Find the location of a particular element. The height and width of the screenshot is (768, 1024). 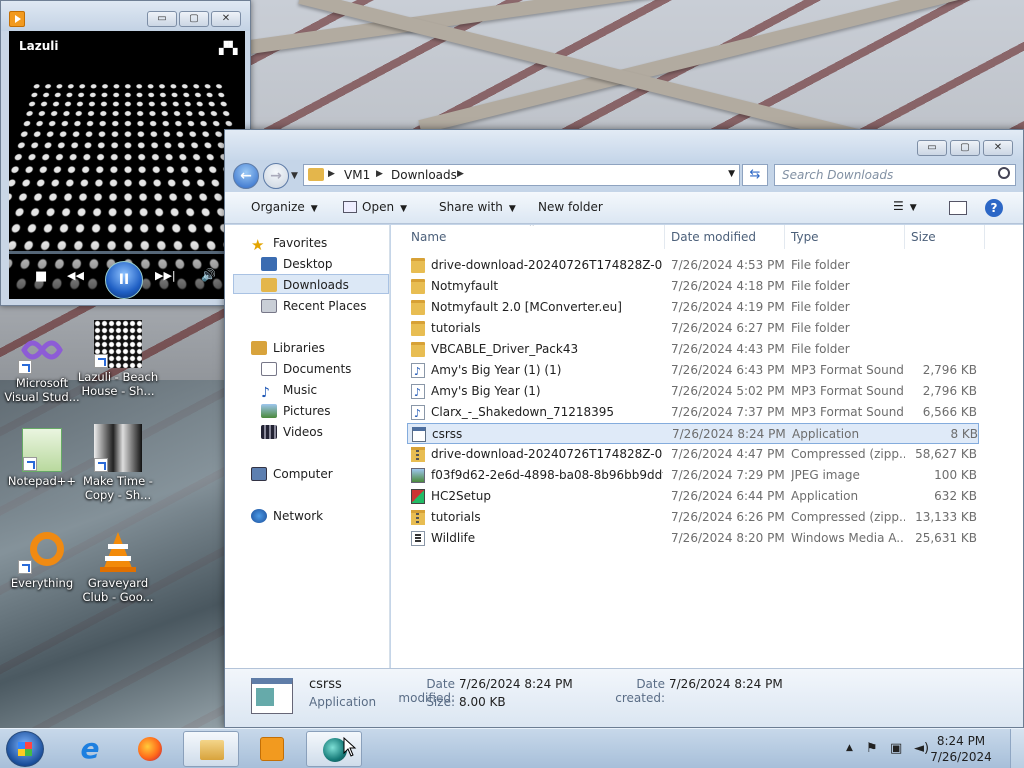

action-center-flag-icon: ⚑ is located at coordinates (872, 748).